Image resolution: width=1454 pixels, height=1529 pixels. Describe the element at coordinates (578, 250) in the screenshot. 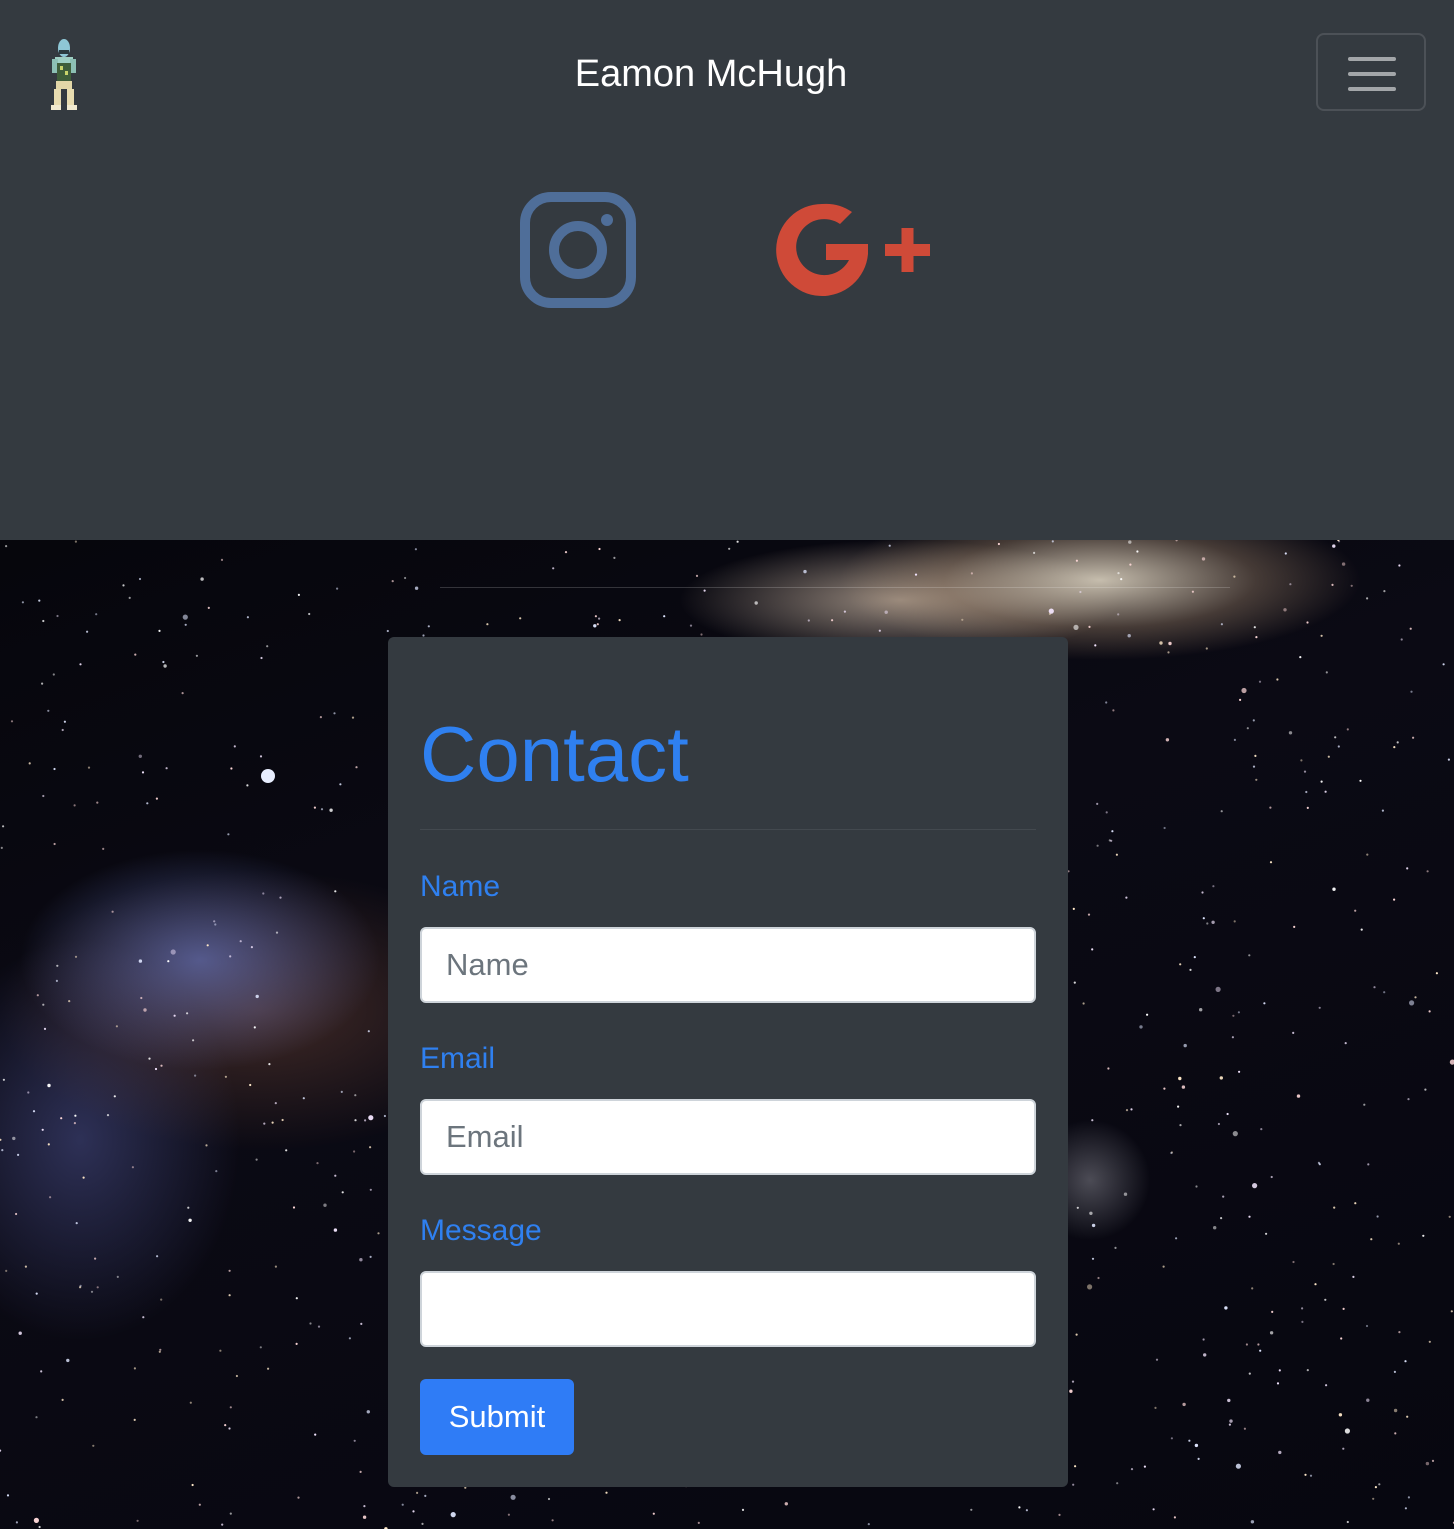

I see `instagram-icon` at that location.